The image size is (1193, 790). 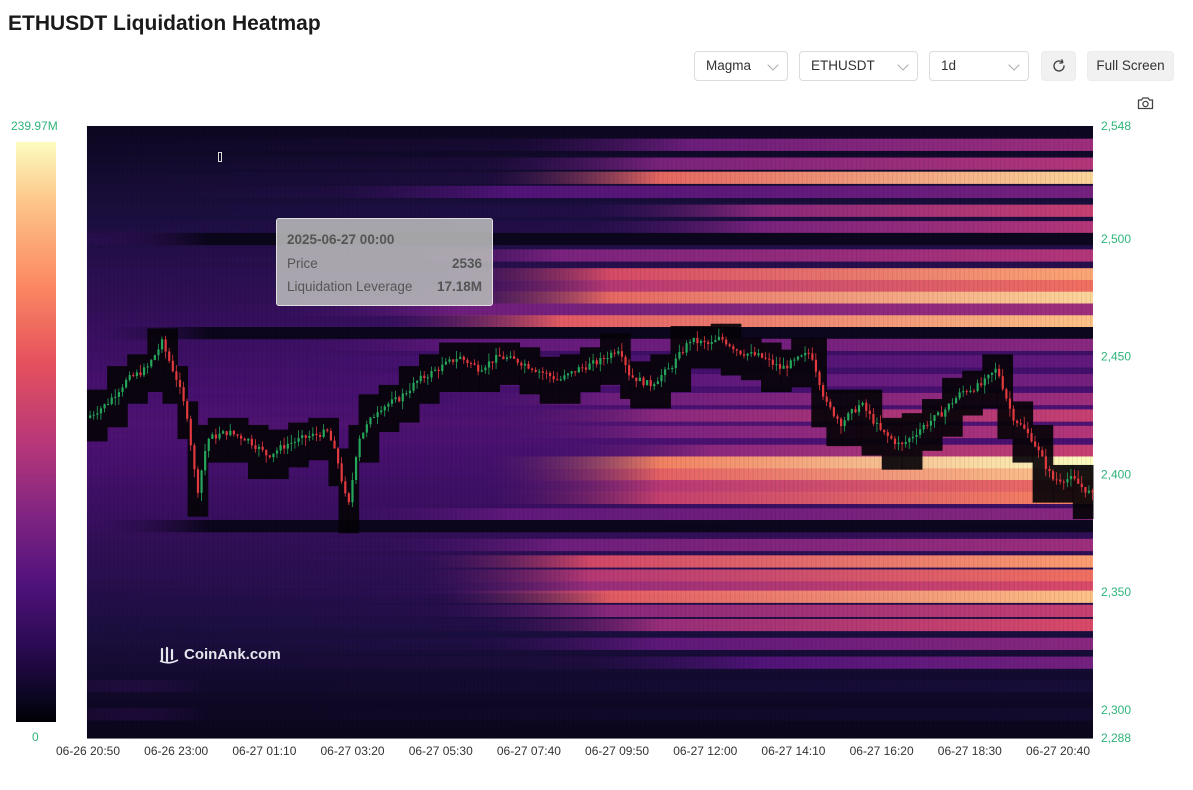 I want to click on tooltip-date: 2025-06-27 00:00, so click(x=341, y=239).